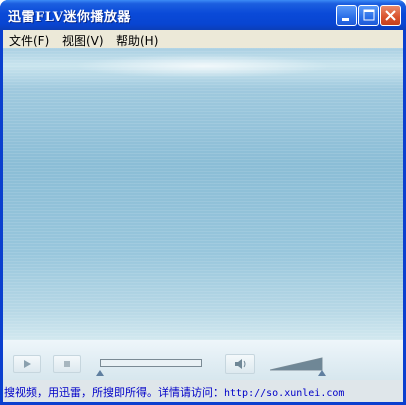  I want to click on status-label: 搜视频，用迅雷，所搜即所得。详情请访问：, so click(114, 392).